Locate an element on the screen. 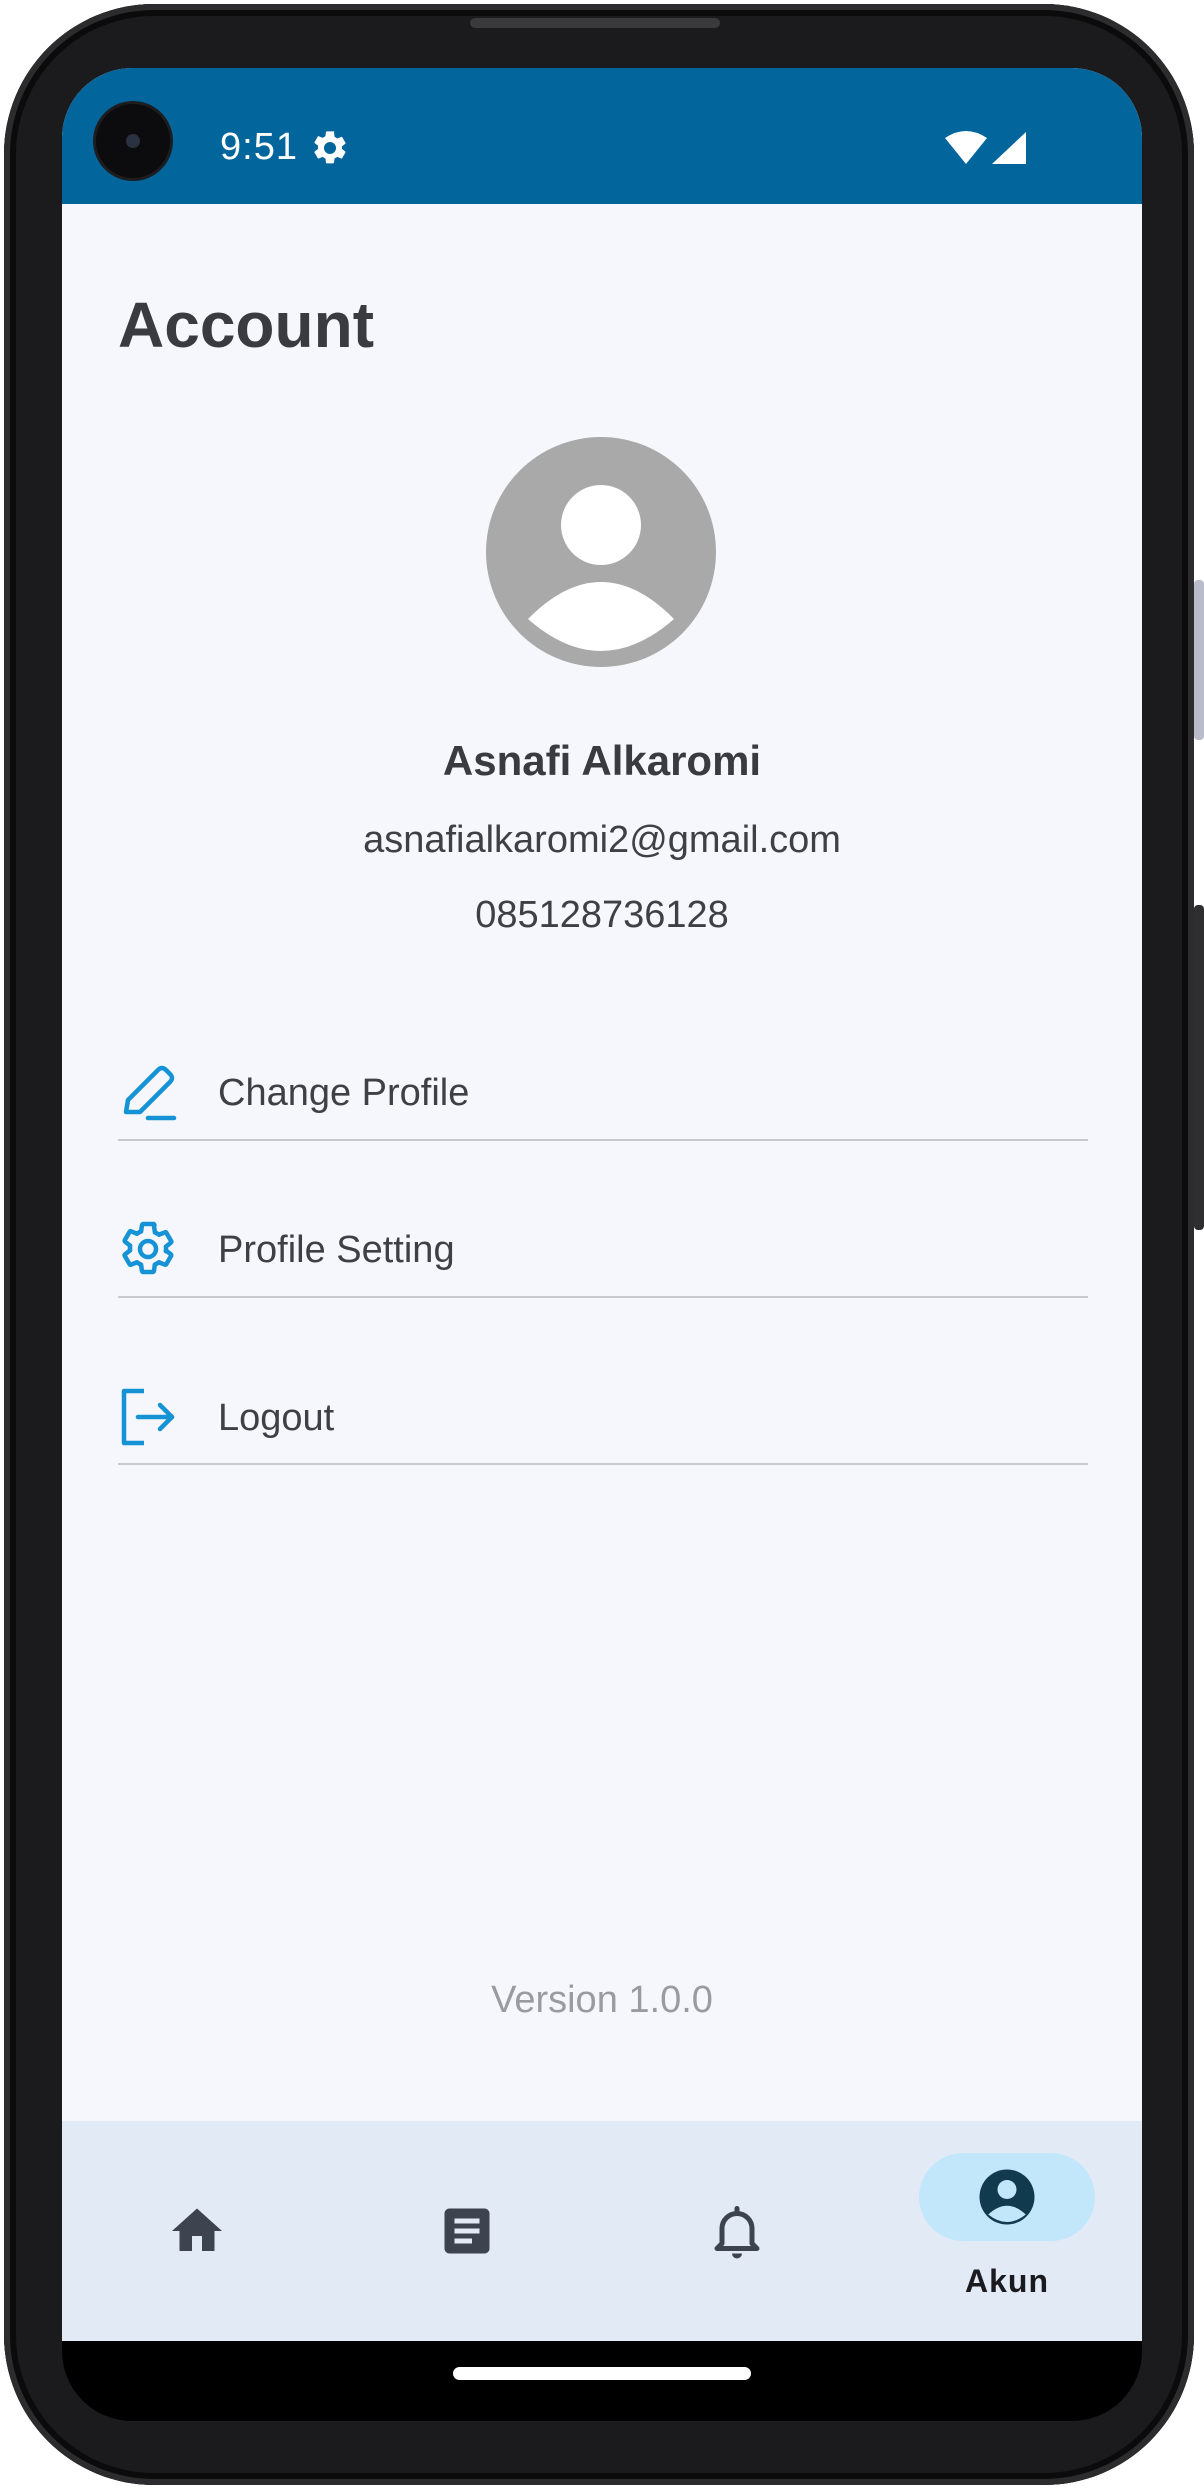 This screenshot has height=2491, width=1204. bell-icon is located at coordinates (737, 2232).